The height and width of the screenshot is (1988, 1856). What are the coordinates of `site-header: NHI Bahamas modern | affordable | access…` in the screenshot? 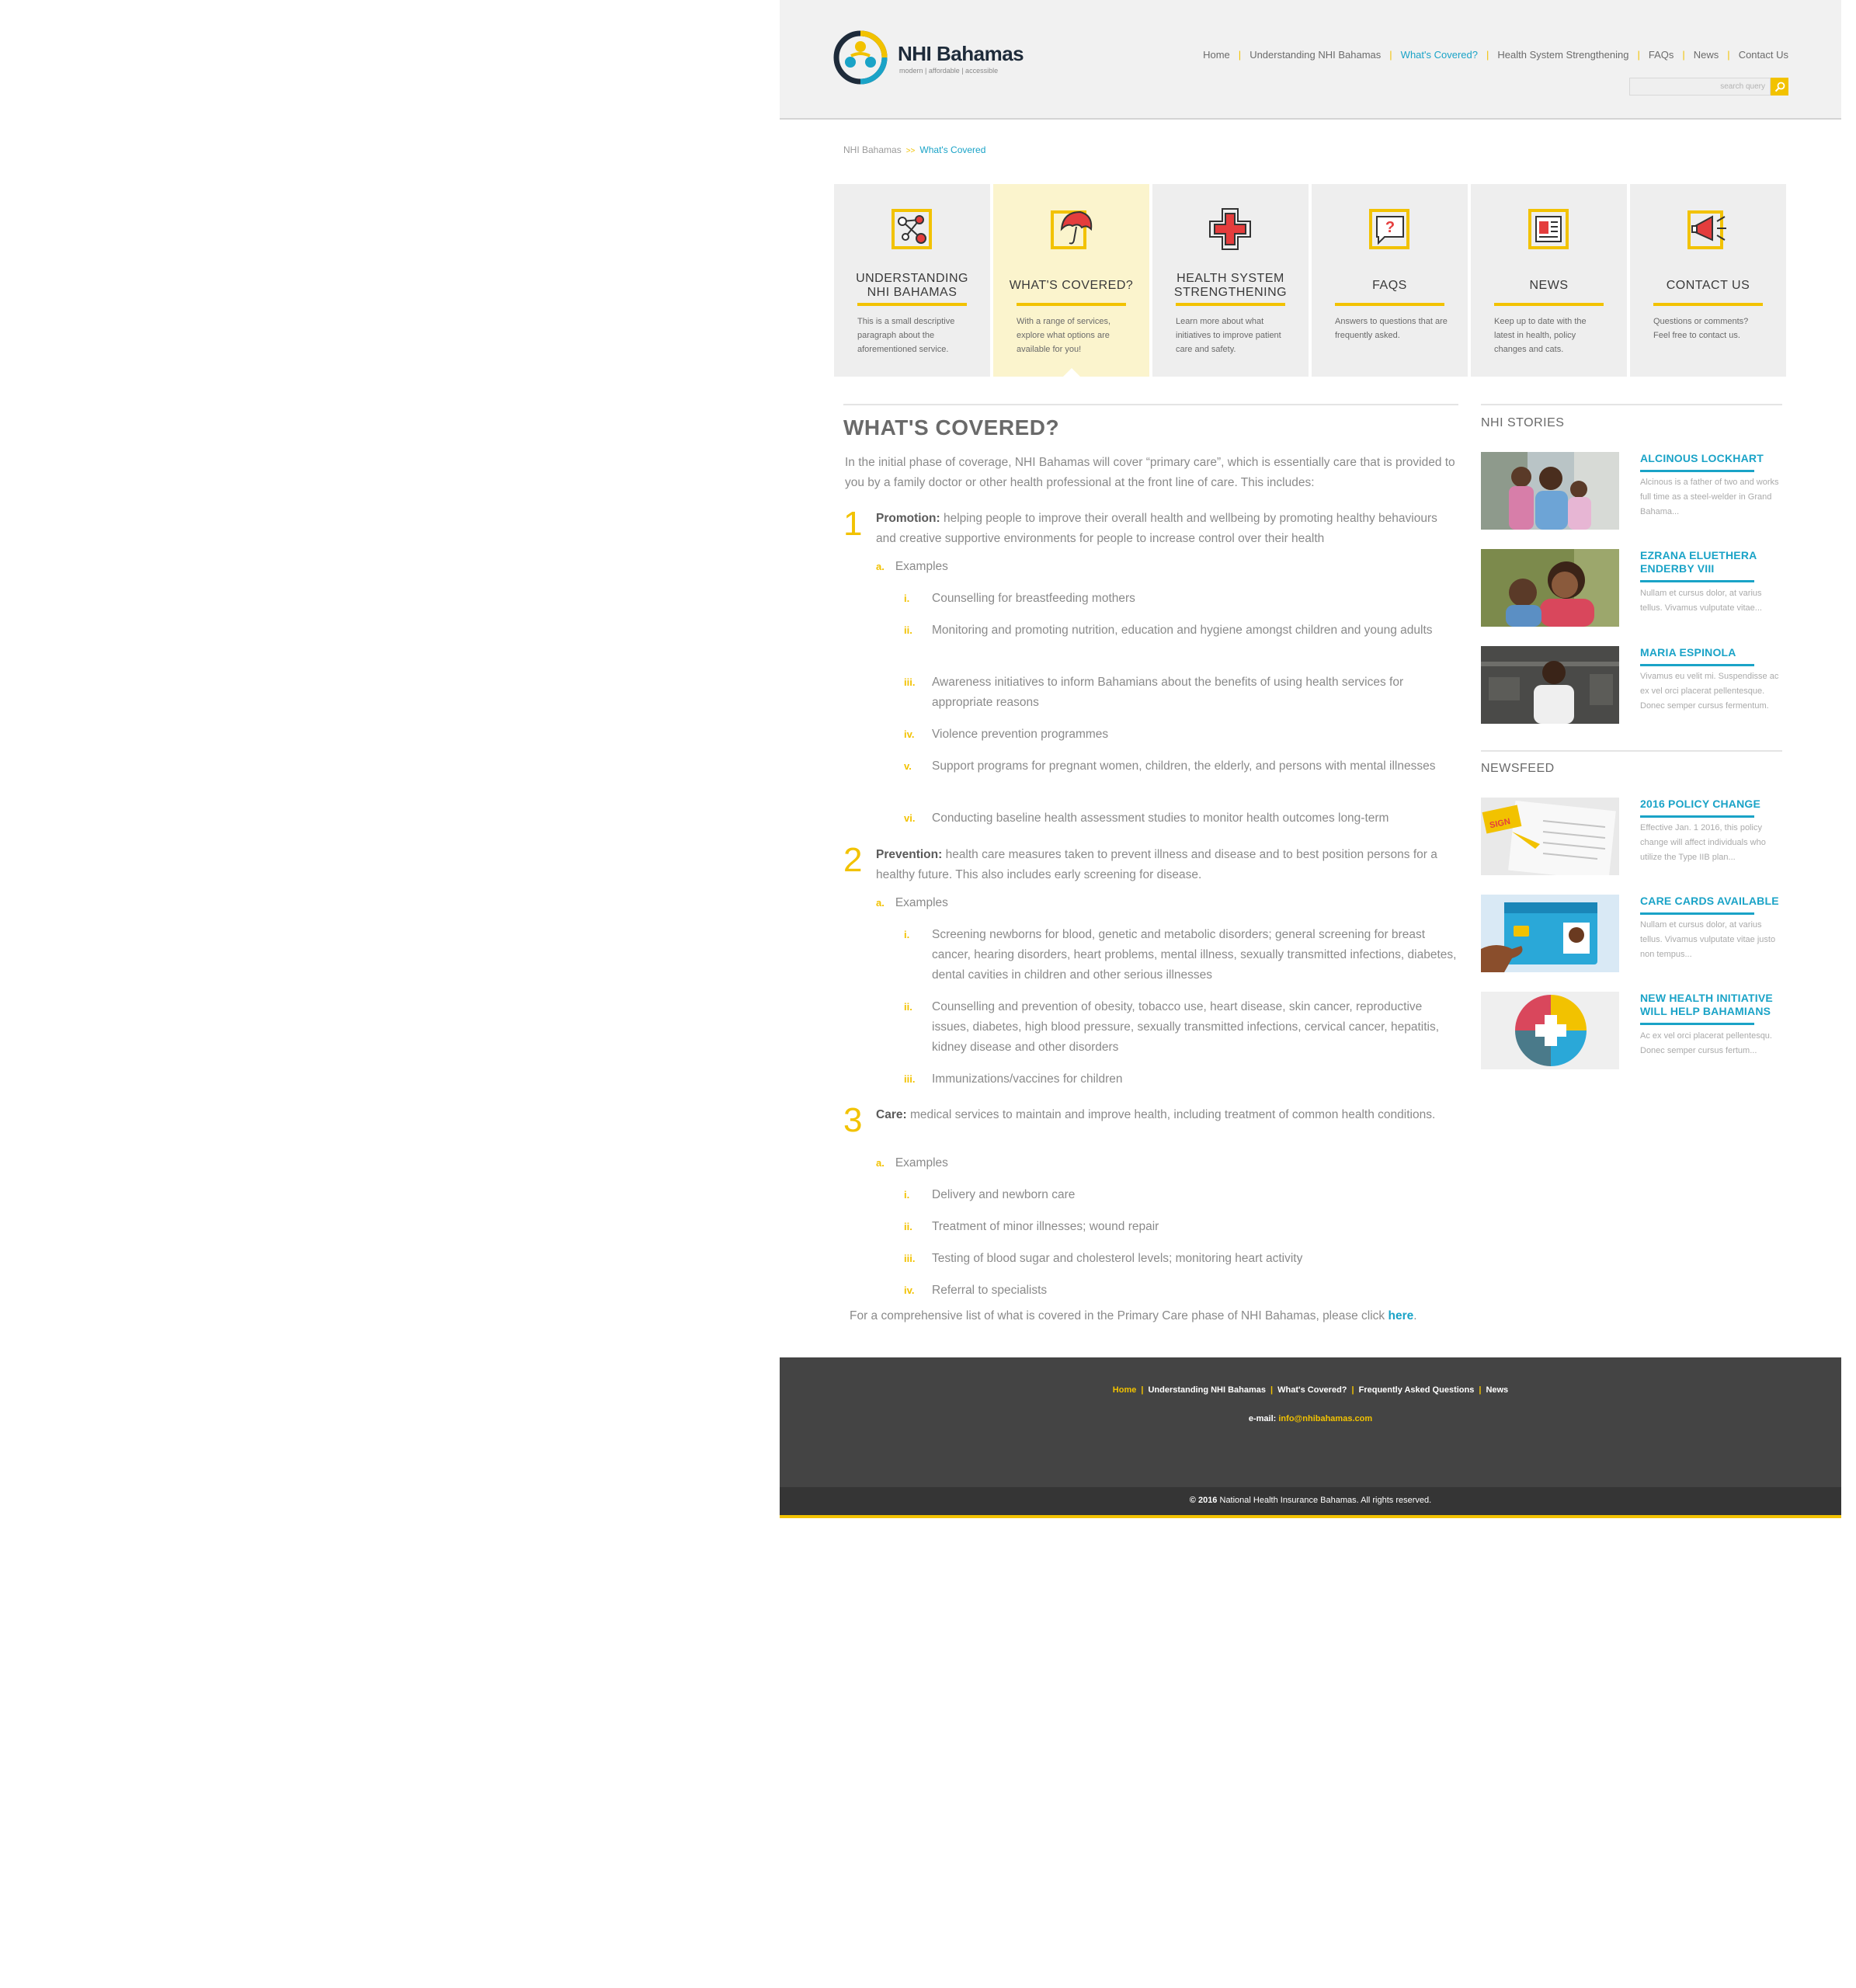 It's located at (1310, 60).